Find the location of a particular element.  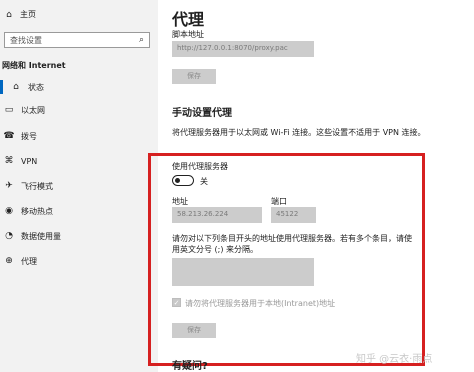

sidebar-item-label: 飞行模式 is located at coordinates (37, 186).